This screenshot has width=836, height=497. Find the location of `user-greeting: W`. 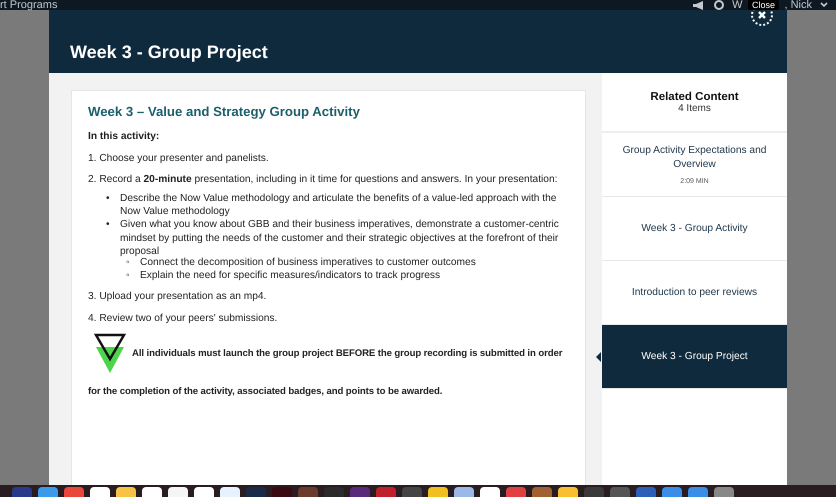

user-greeting: W is located at coordinates (737, 5).